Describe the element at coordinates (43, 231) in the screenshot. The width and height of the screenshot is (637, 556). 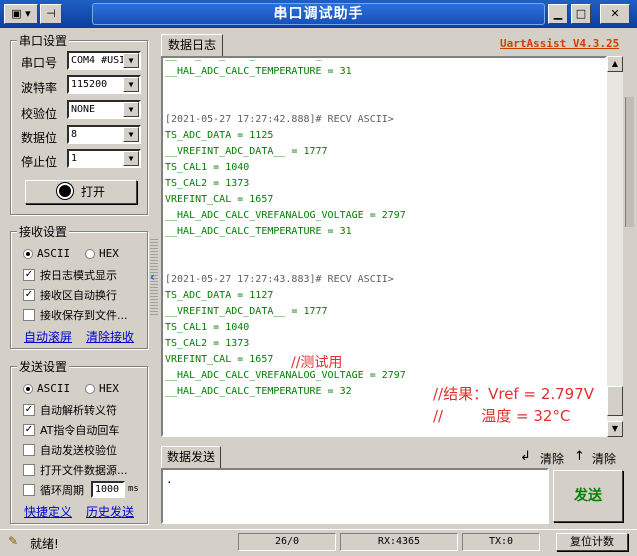
I see `receive-settings-title: 接收设置` at that location.